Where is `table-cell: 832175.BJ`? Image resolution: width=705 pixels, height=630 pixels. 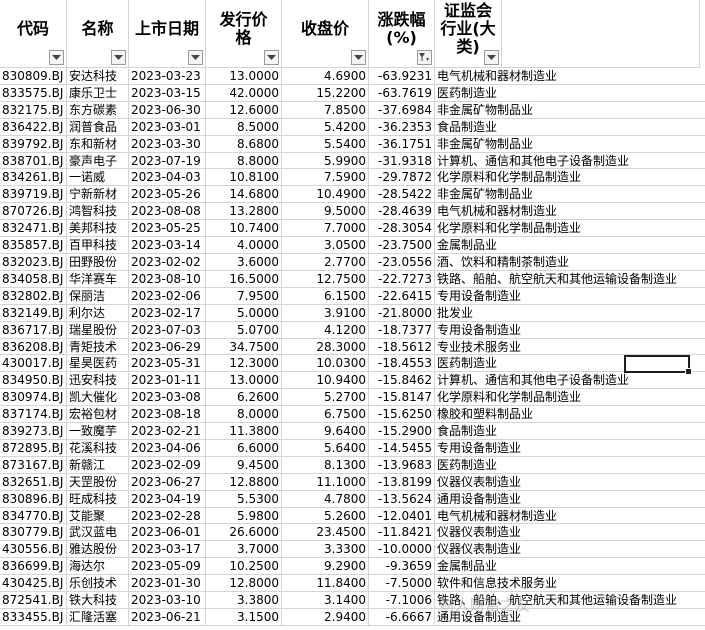 table-cell: 832175.BJ is located at coordinates (33, 110).